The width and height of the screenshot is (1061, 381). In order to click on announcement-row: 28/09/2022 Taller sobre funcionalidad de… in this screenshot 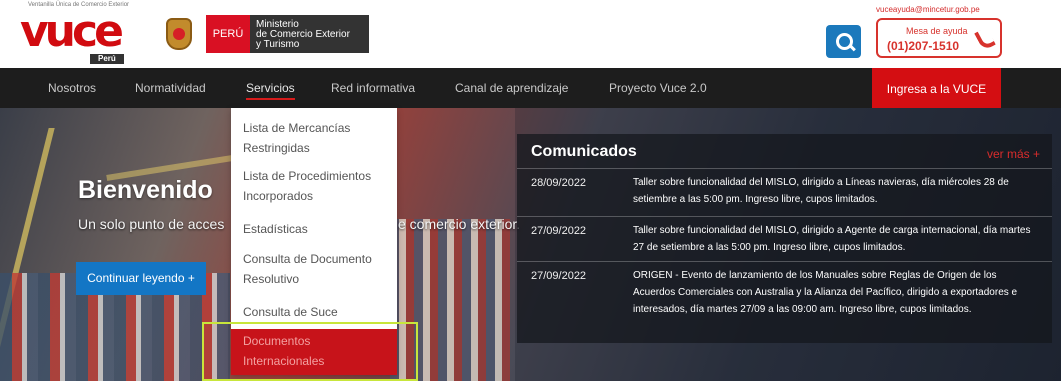, I will do `click(784, 192)`.